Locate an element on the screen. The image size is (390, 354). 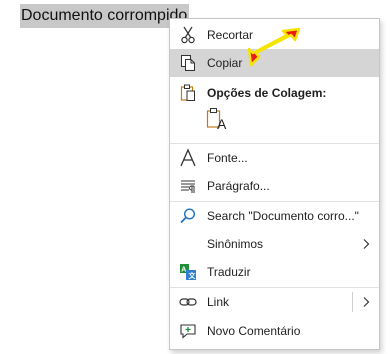
paste-keep-text-button: A is located at coordinates (217, 121).